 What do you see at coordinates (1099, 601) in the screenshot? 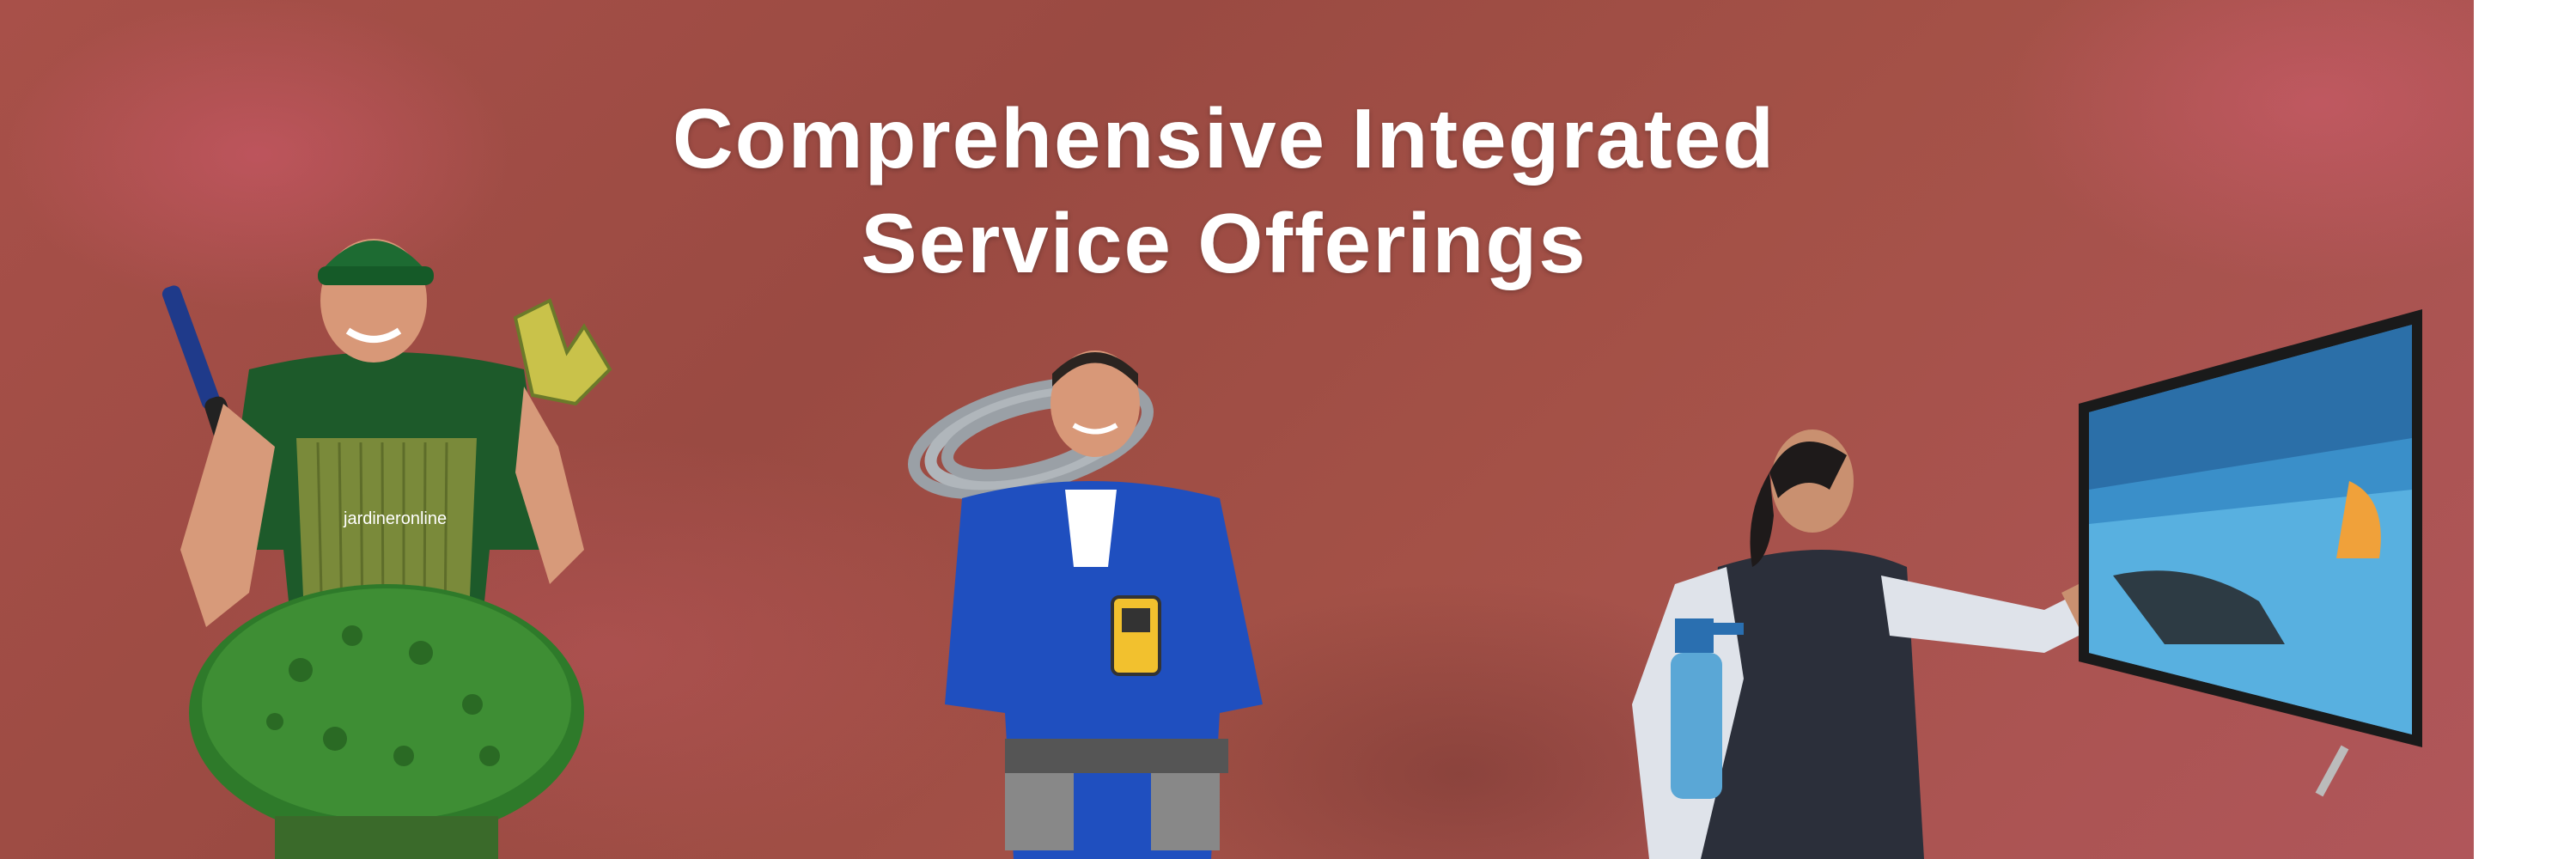
I see `electrician-figure` at bounding box center [1099, 601].